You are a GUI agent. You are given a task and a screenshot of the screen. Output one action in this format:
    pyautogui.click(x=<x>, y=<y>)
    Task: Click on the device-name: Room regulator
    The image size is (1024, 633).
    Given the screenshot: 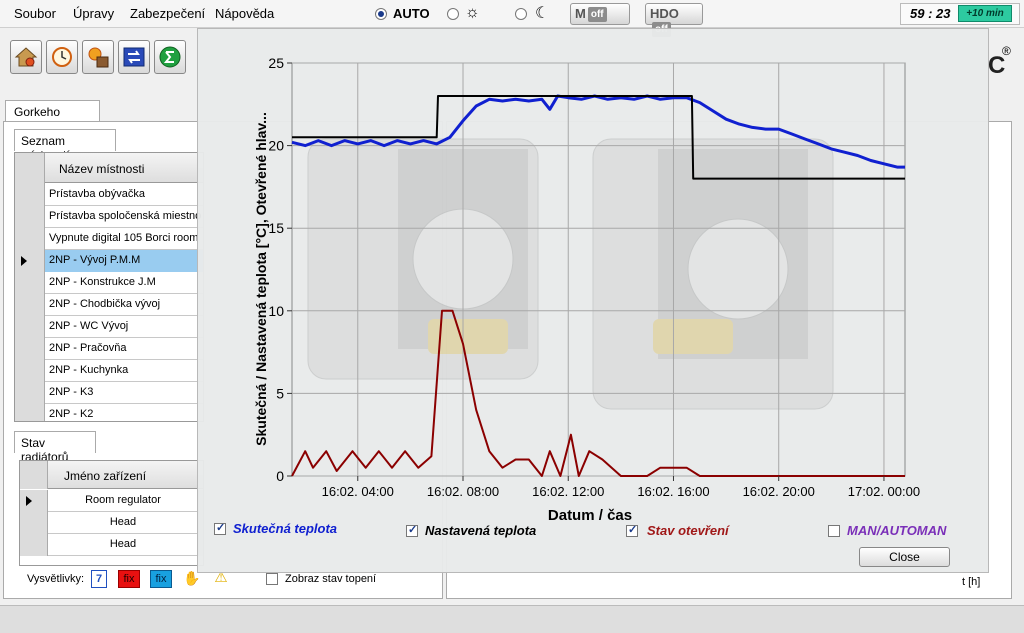 What is the action you would take?
    pyautogui.click(x=123, y=500)
    